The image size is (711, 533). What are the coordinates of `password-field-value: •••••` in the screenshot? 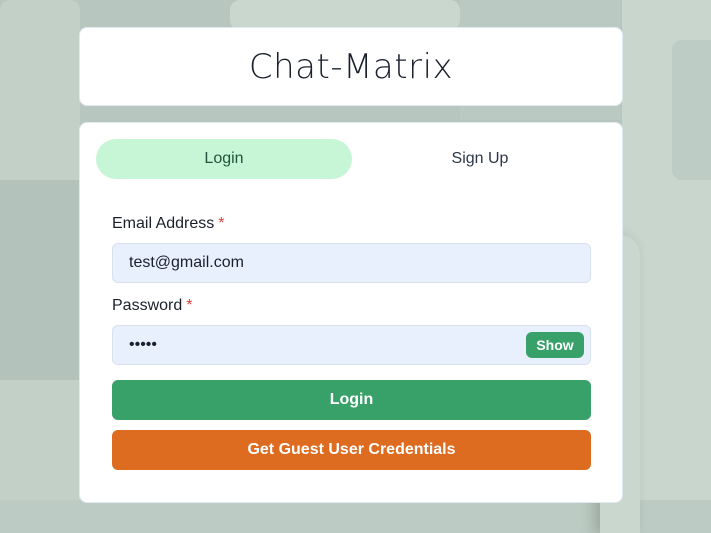 It's located at (143, 344).